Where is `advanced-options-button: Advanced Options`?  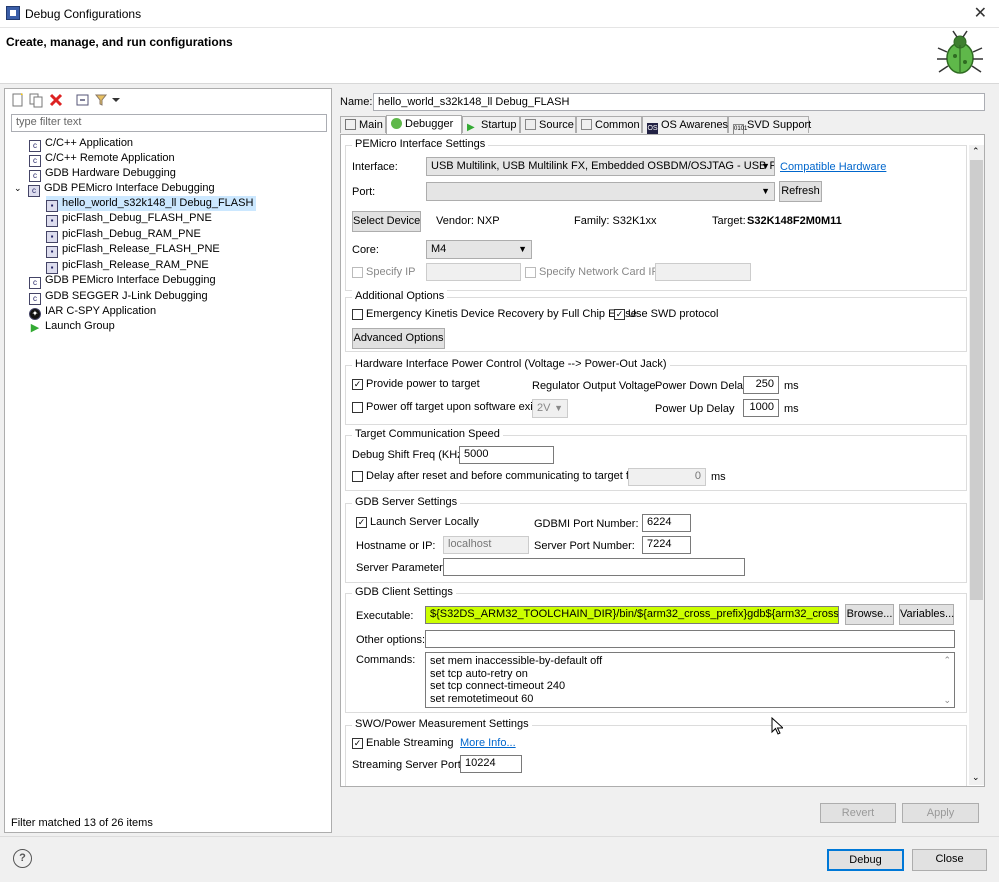 advanced-options-button: Advanced Options is located at coordinates (398, 338).